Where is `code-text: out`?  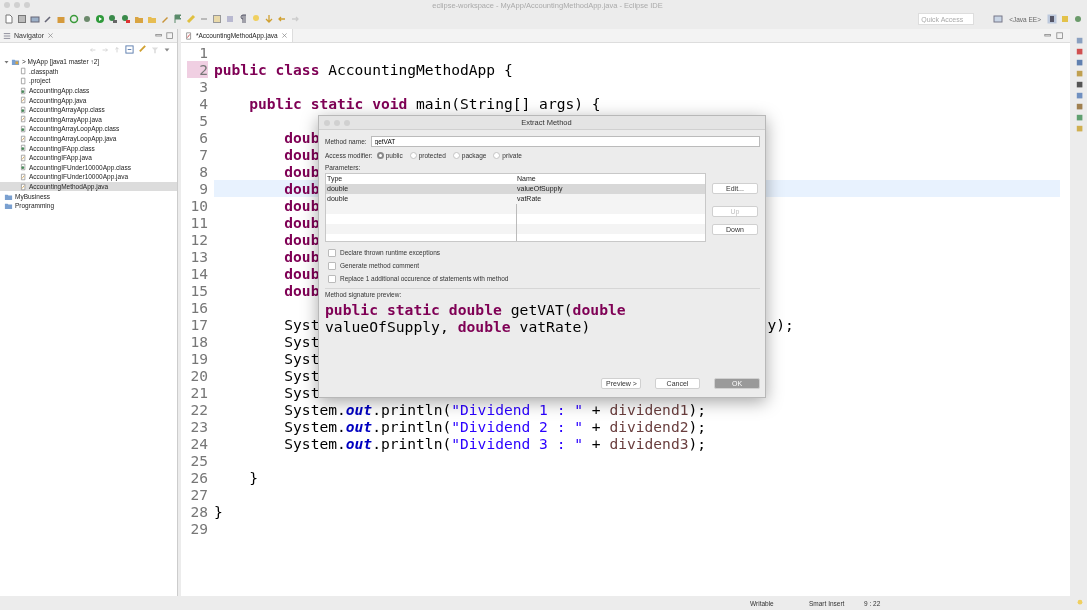 code-text: out is located at coordinates (359, 443).